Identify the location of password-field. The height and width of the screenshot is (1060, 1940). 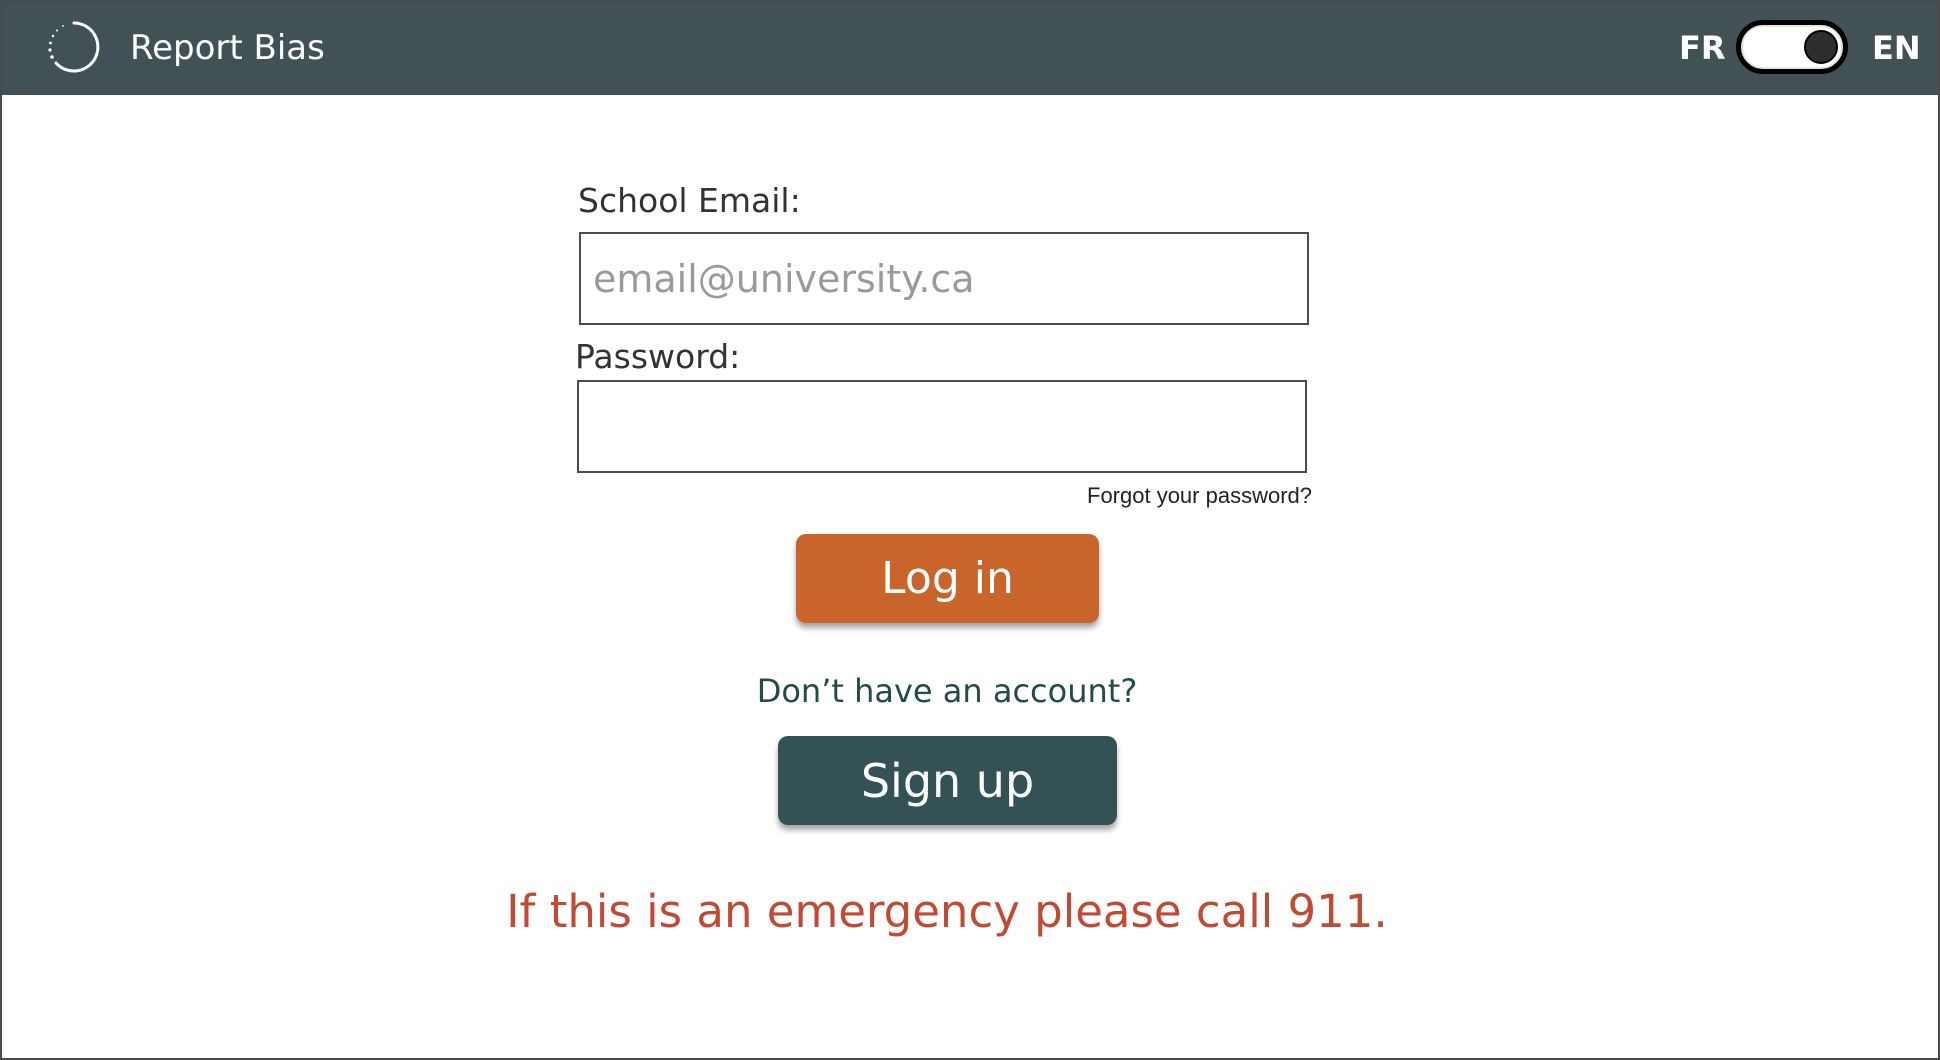
(942, 426).